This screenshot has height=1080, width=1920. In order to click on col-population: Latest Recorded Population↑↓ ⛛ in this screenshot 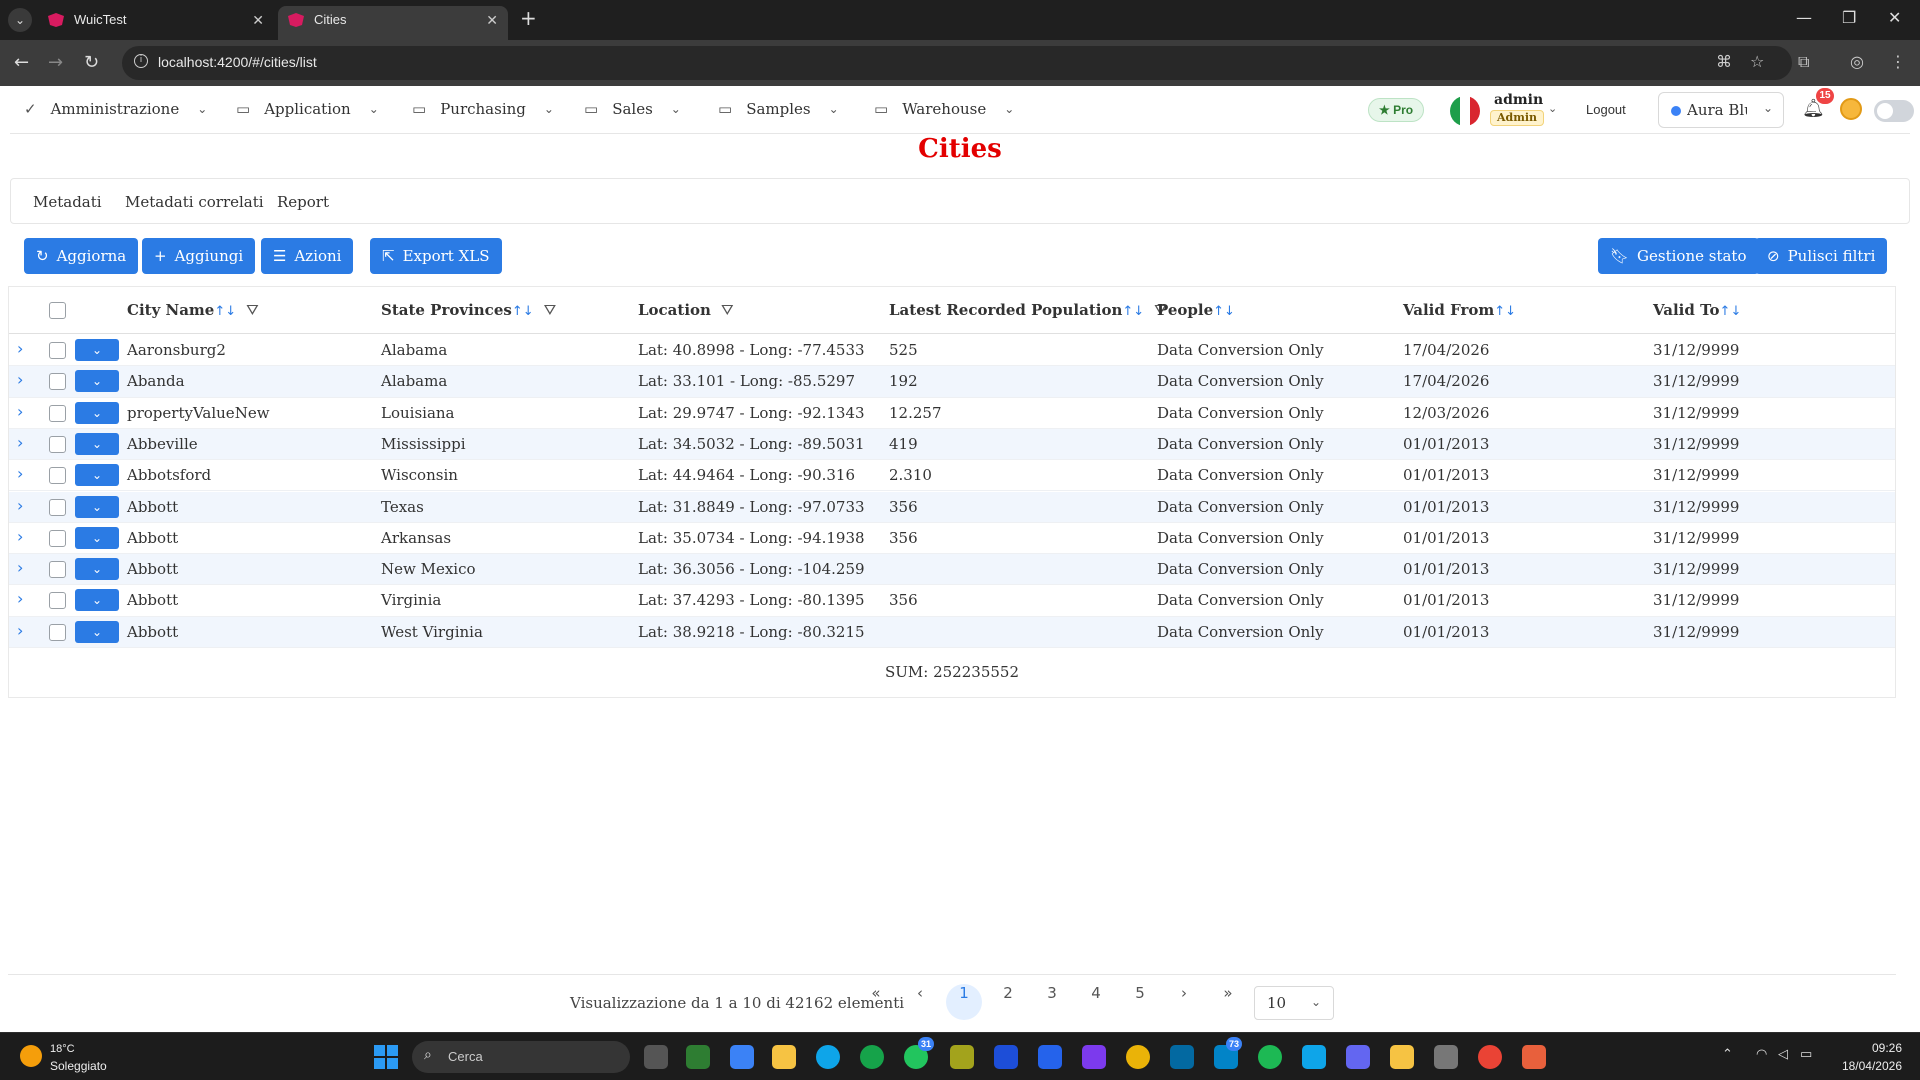, I will do `click(1028, 310)`.